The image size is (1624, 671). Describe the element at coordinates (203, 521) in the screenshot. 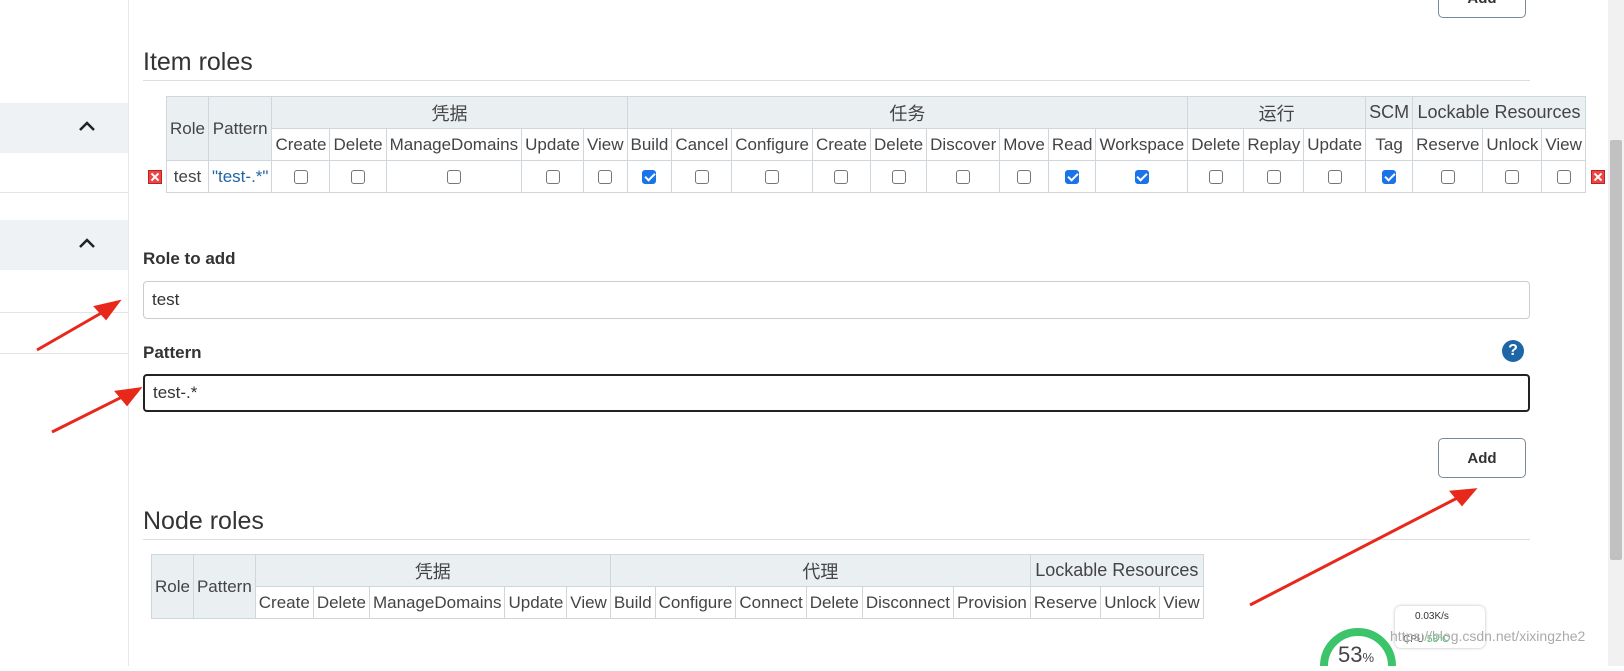

I see `node-roles-heading: Node roles` at that location.